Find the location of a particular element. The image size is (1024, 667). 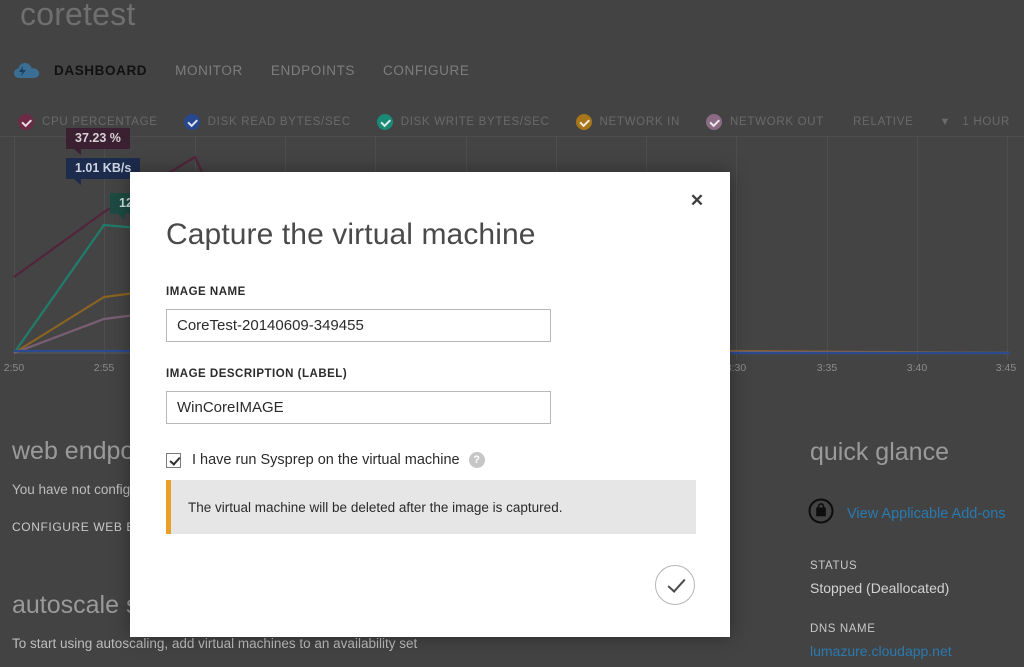

chart-tooltip-cpu: 37.23 % is located at coordinates (98, 141).